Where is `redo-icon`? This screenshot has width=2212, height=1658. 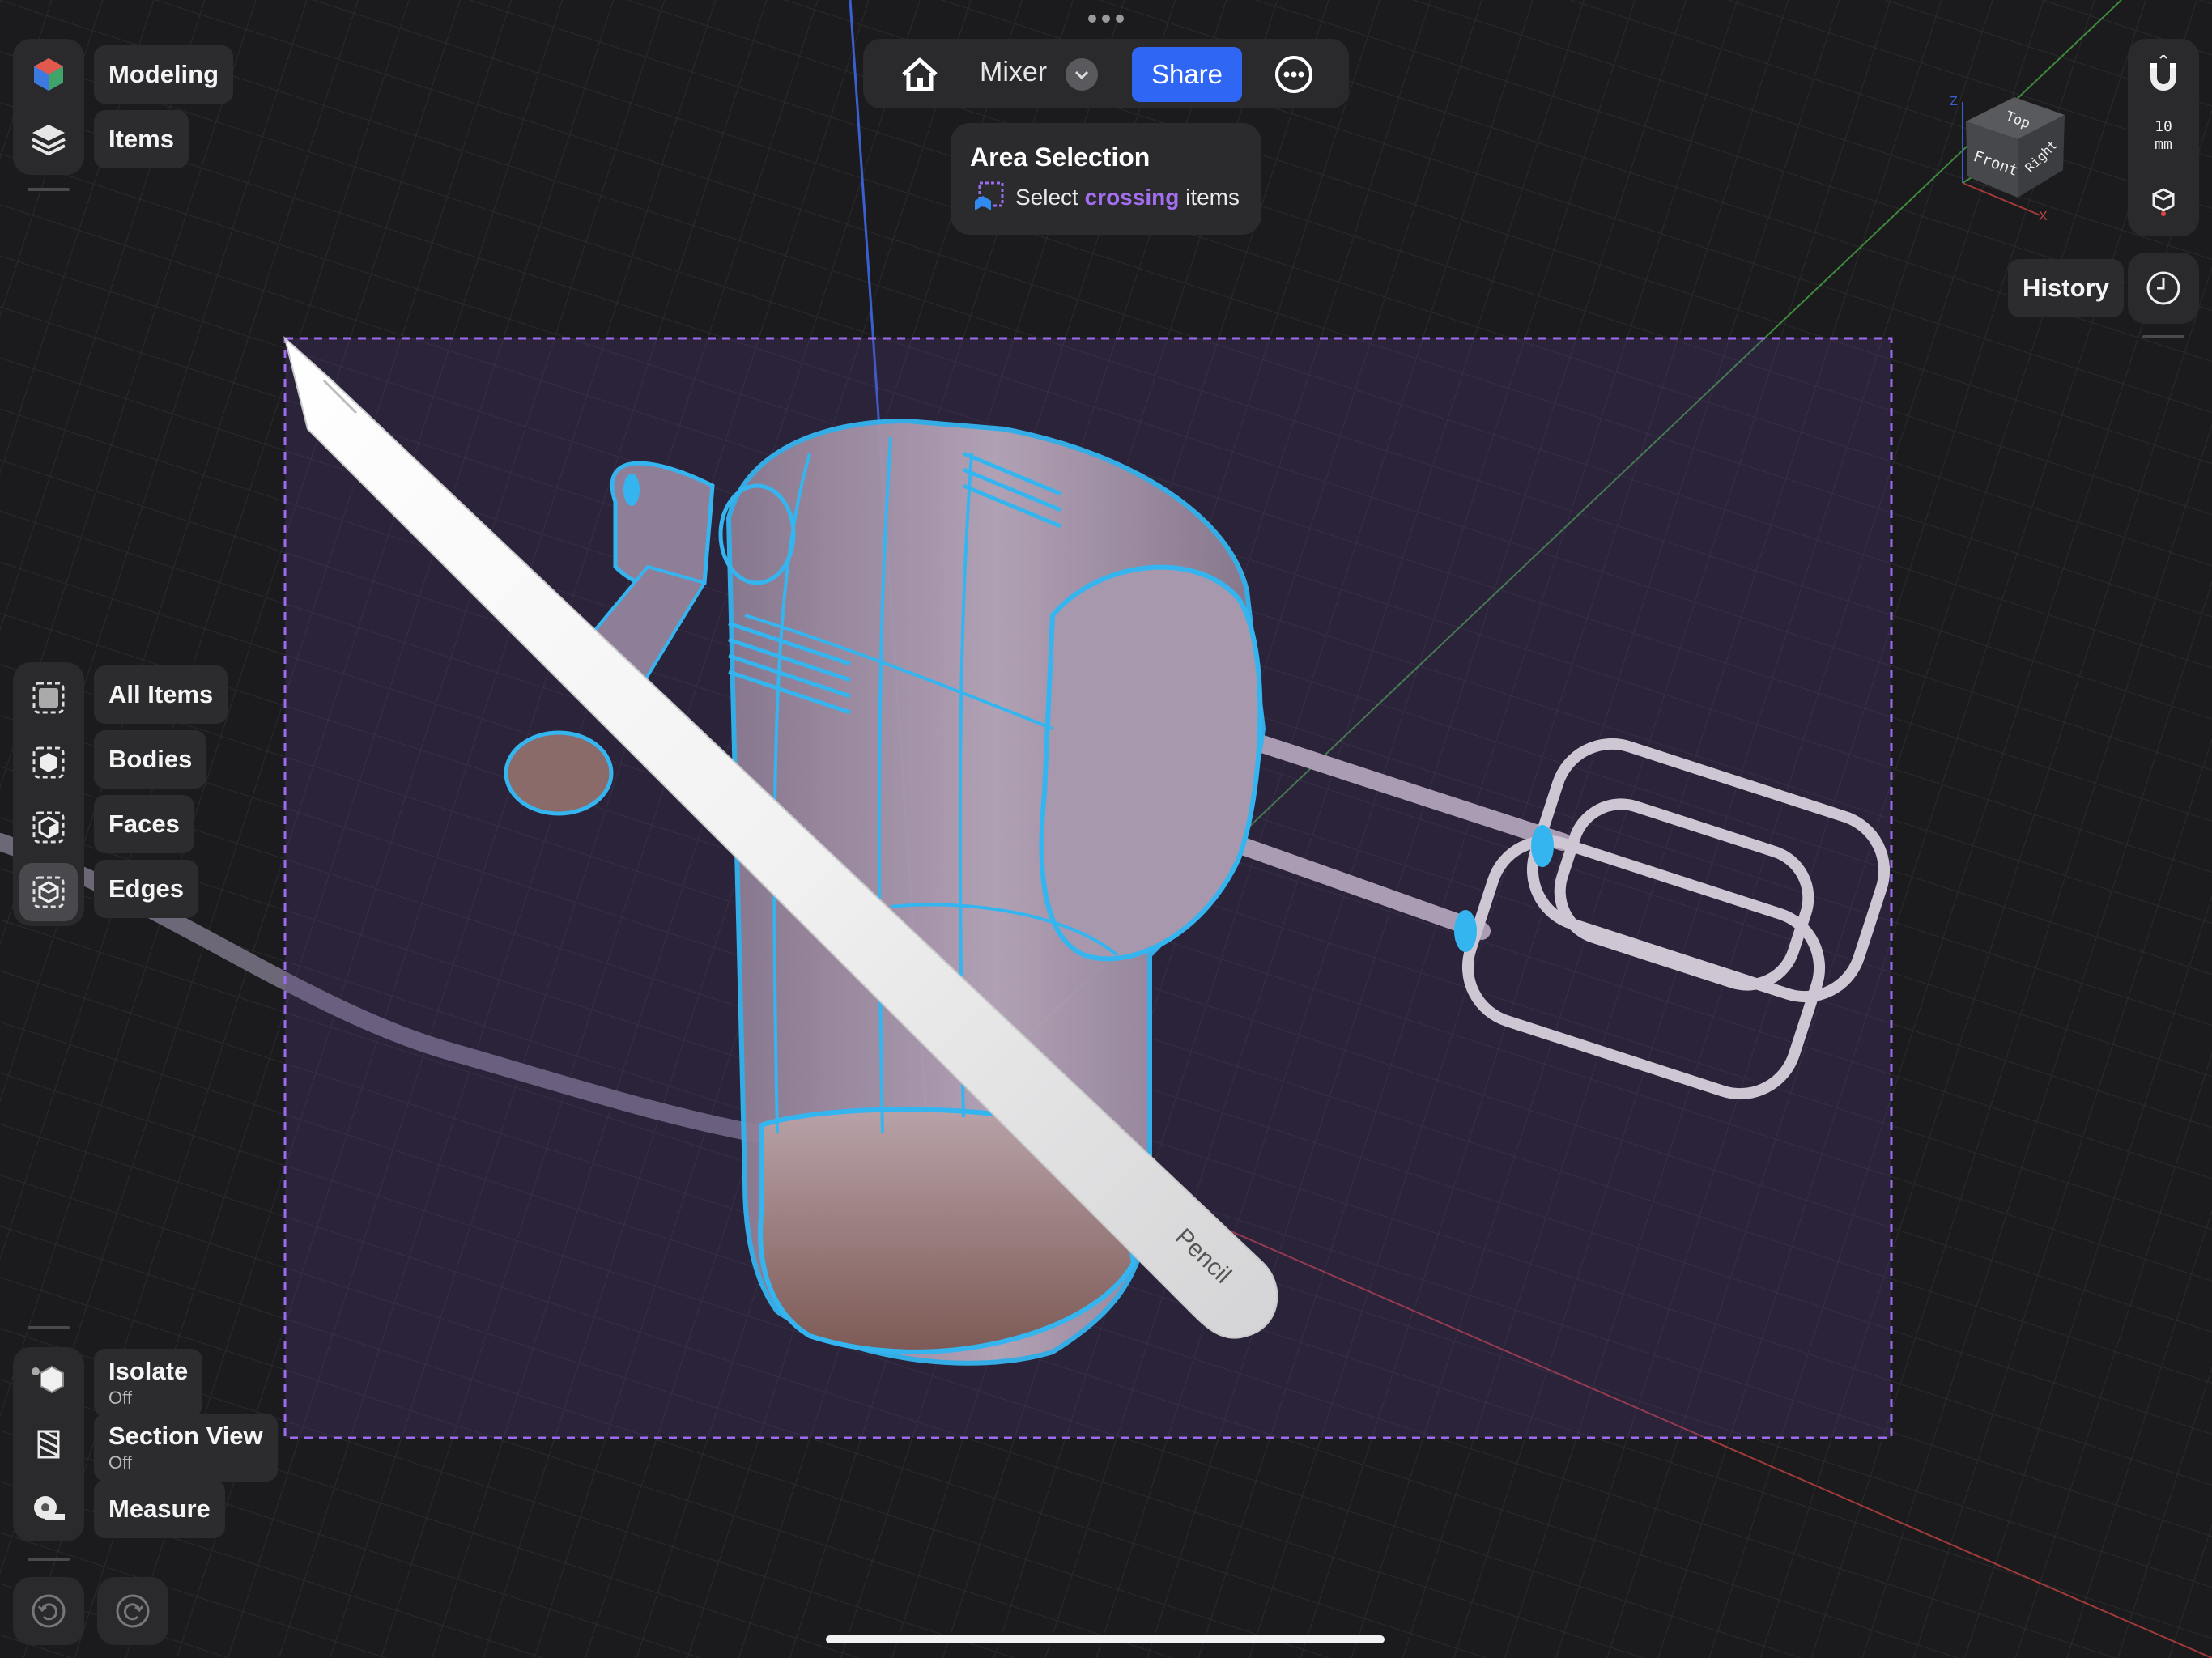 redo-icon is located at coordinates (133, 1611).